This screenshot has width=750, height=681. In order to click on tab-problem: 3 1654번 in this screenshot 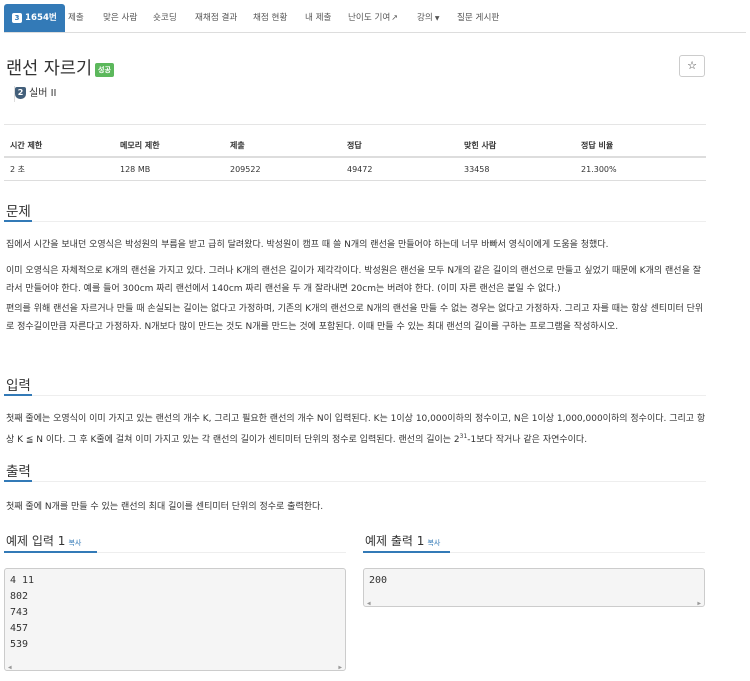, I will do `click(34, 18)`.